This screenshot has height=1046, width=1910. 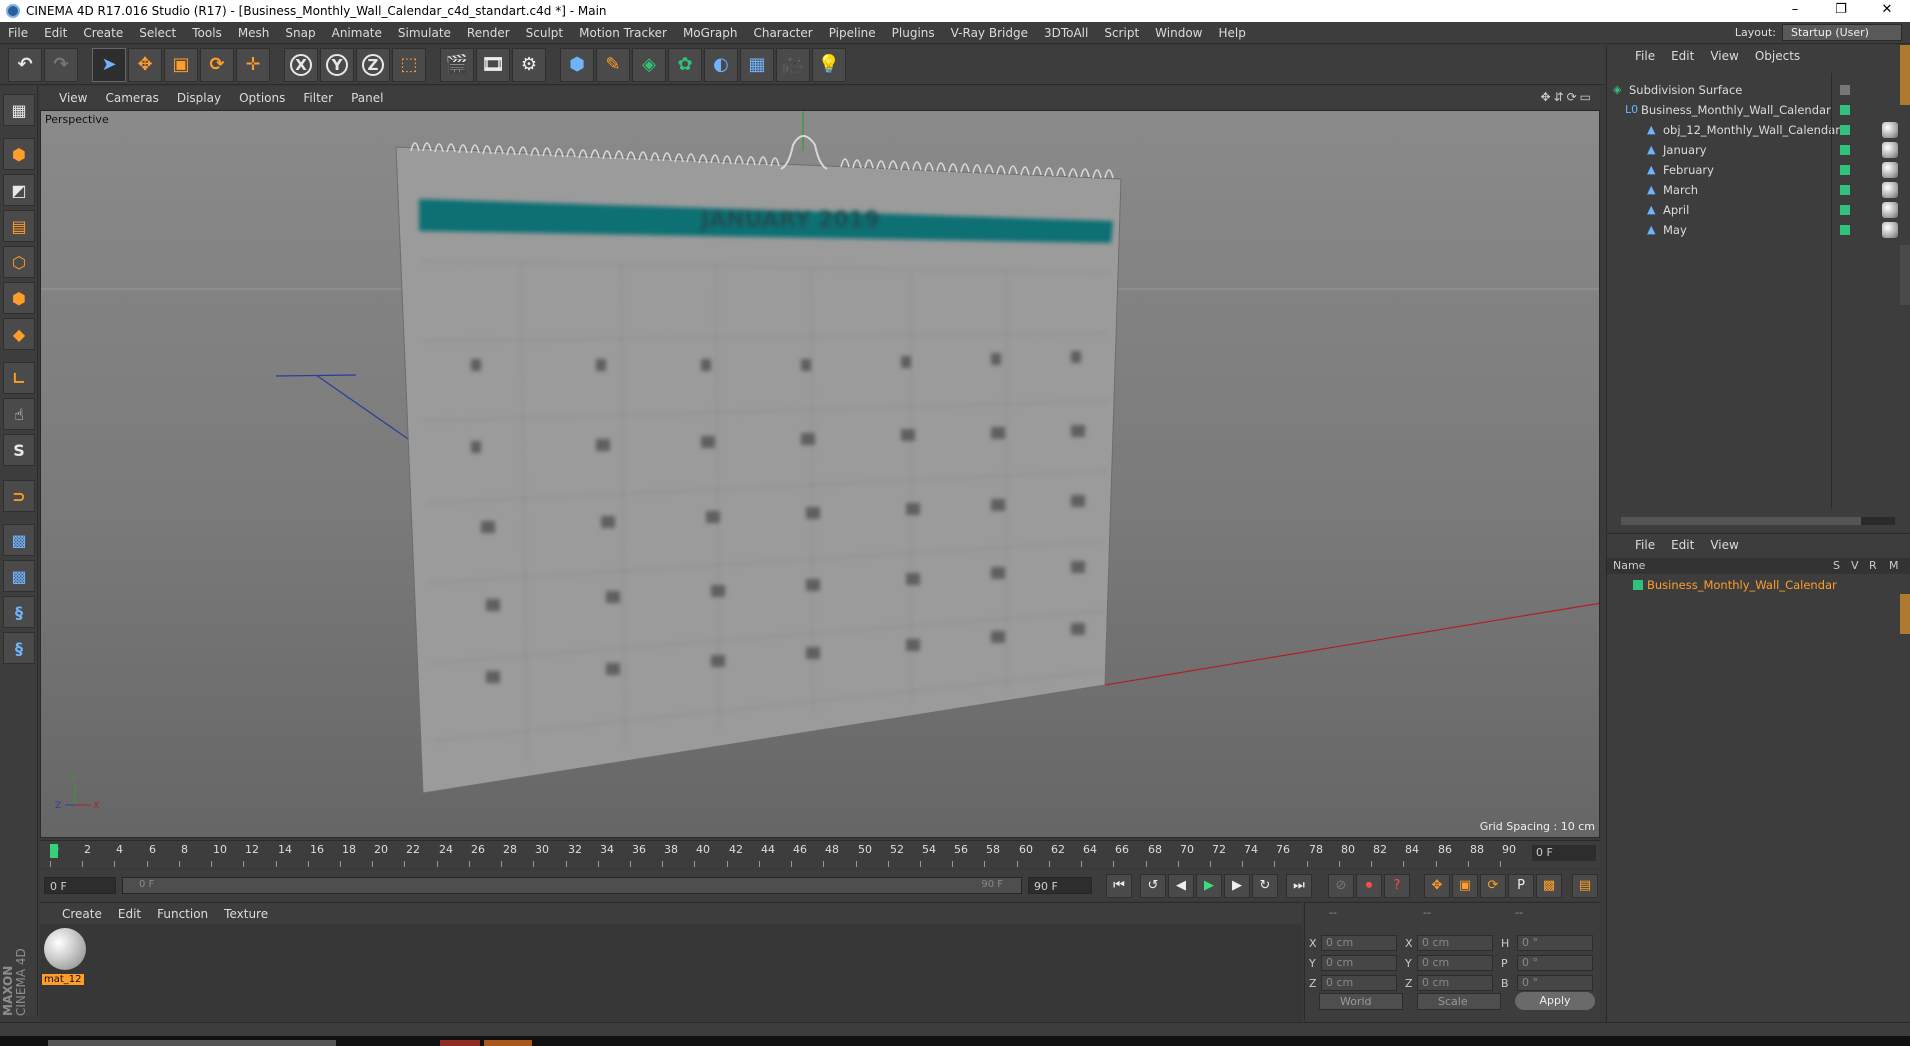 What do you see at coordinates (1237, 886) in the screenshot?
I see `next-frame-icon: ▶` at bounding box center [1237, 886].